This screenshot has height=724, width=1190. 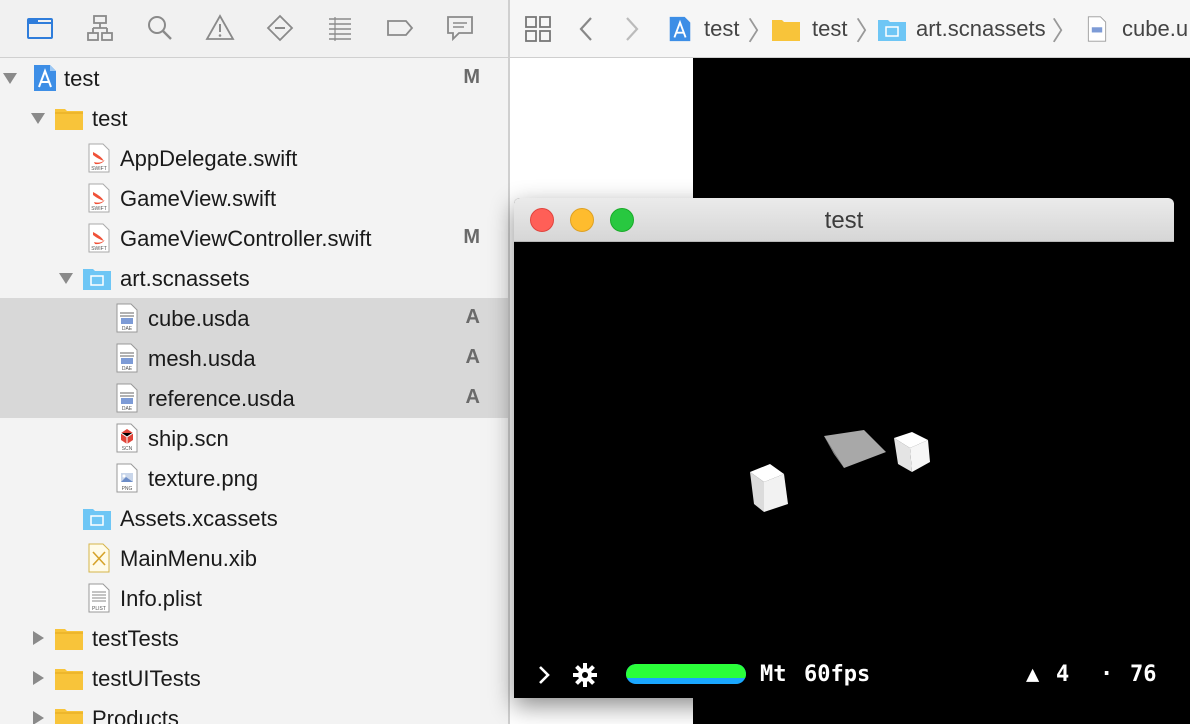 What do you see at coordinates (254, 478) in the screenshot?
I see `tree-row-texture-png: PNG texture.png` at bounding box center [254, 478].